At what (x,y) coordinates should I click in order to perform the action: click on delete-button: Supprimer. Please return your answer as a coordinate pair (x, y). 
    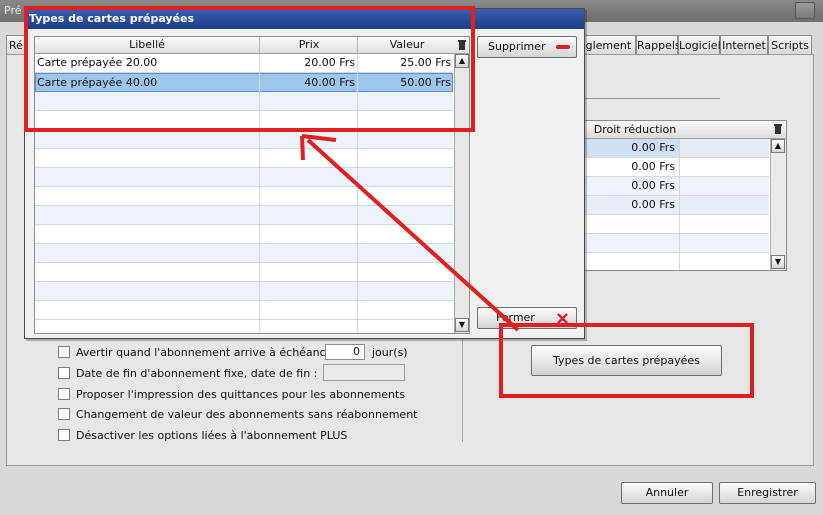
    Looking at the image, I should click on (527, 47).